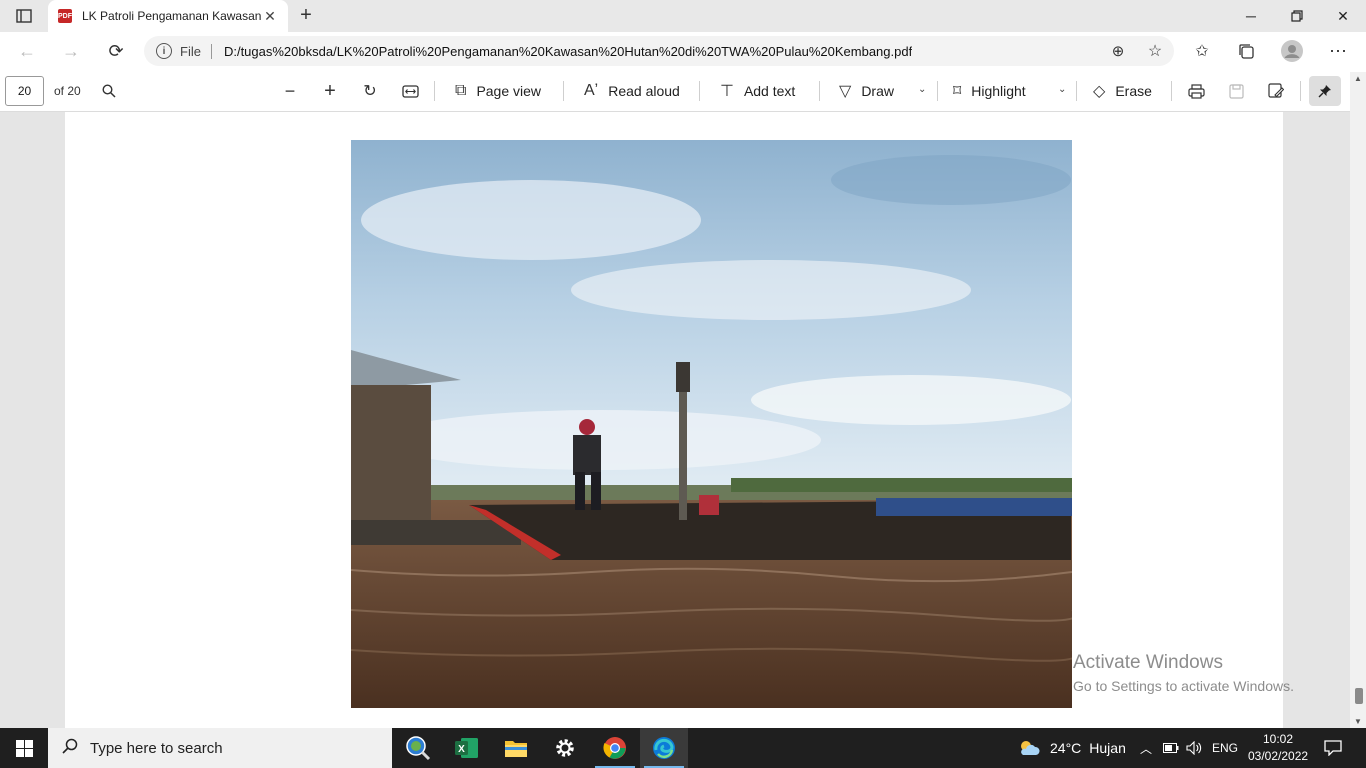 Image resolution: width=1366 pixels, height=768 pixels. Describe the element at coordinates (410, 91) in the screenshot. I see `fit-to-width-icon` at that location.